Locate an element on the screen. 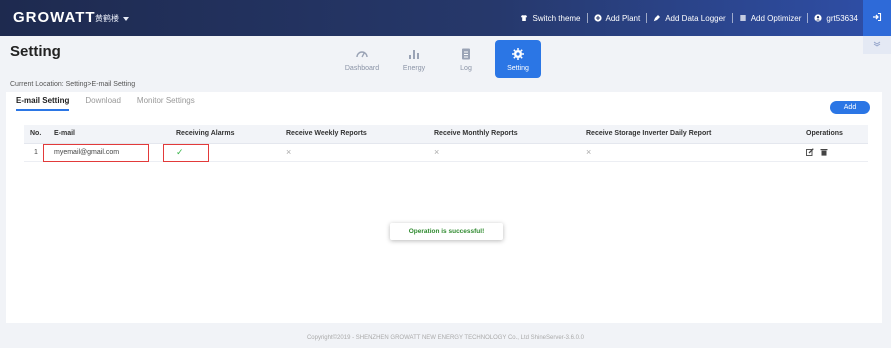 Image resolution: width=891 pixels, height=348 pixels. chevrons-down-icon is located at coordinates (877, 45).